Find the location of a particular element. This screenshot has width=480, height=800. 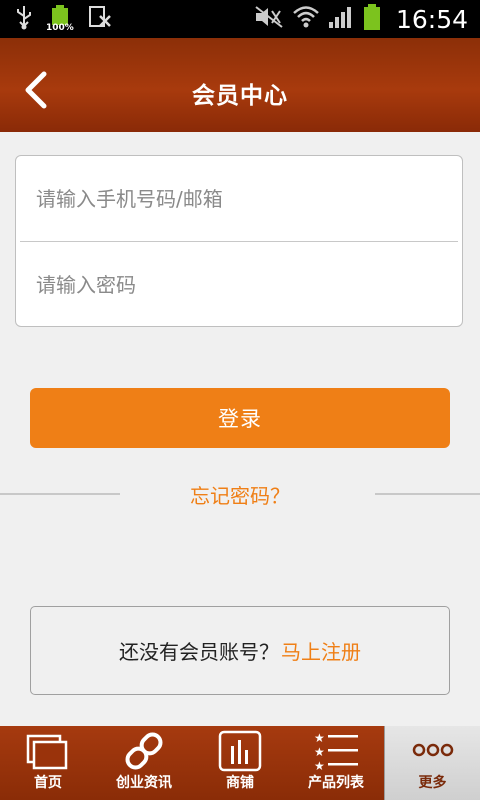

shop-bars-icon is located at coordinates (240, 751).